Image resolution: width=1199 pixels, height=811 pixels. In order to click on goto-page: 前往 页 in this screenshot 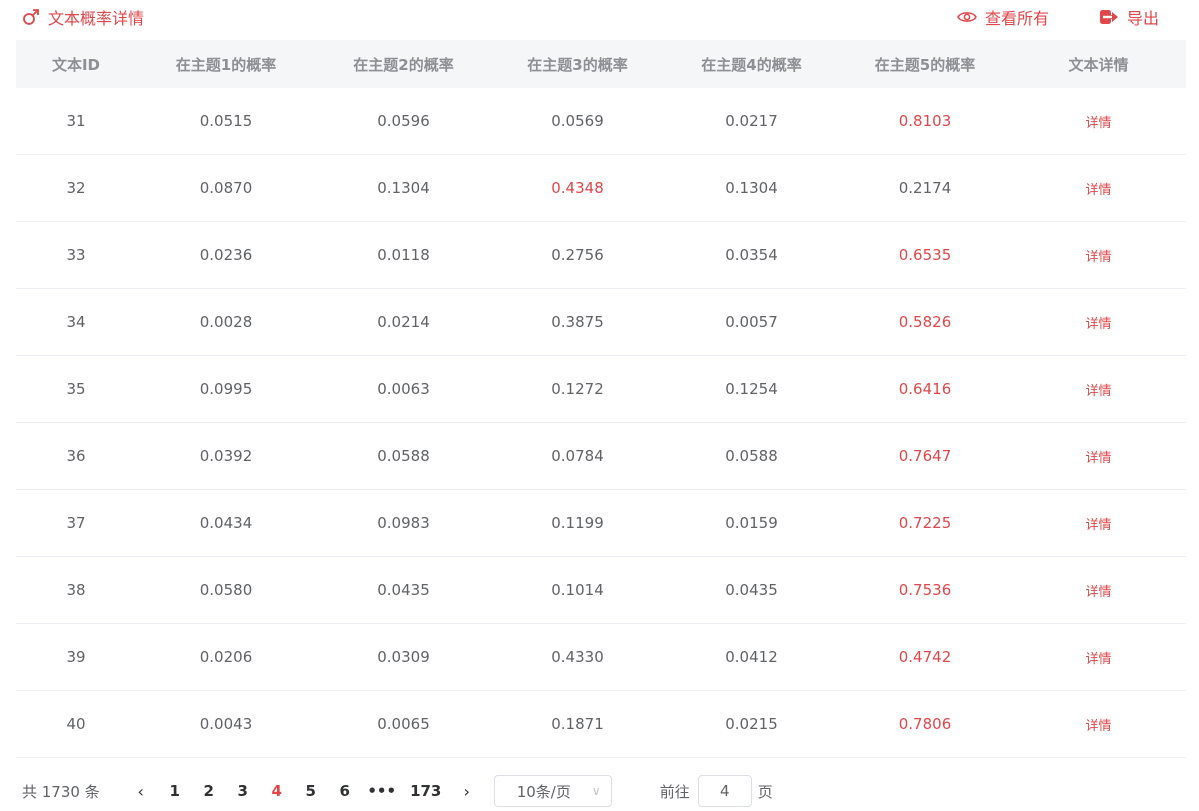, I will do `click(716, 791)`.